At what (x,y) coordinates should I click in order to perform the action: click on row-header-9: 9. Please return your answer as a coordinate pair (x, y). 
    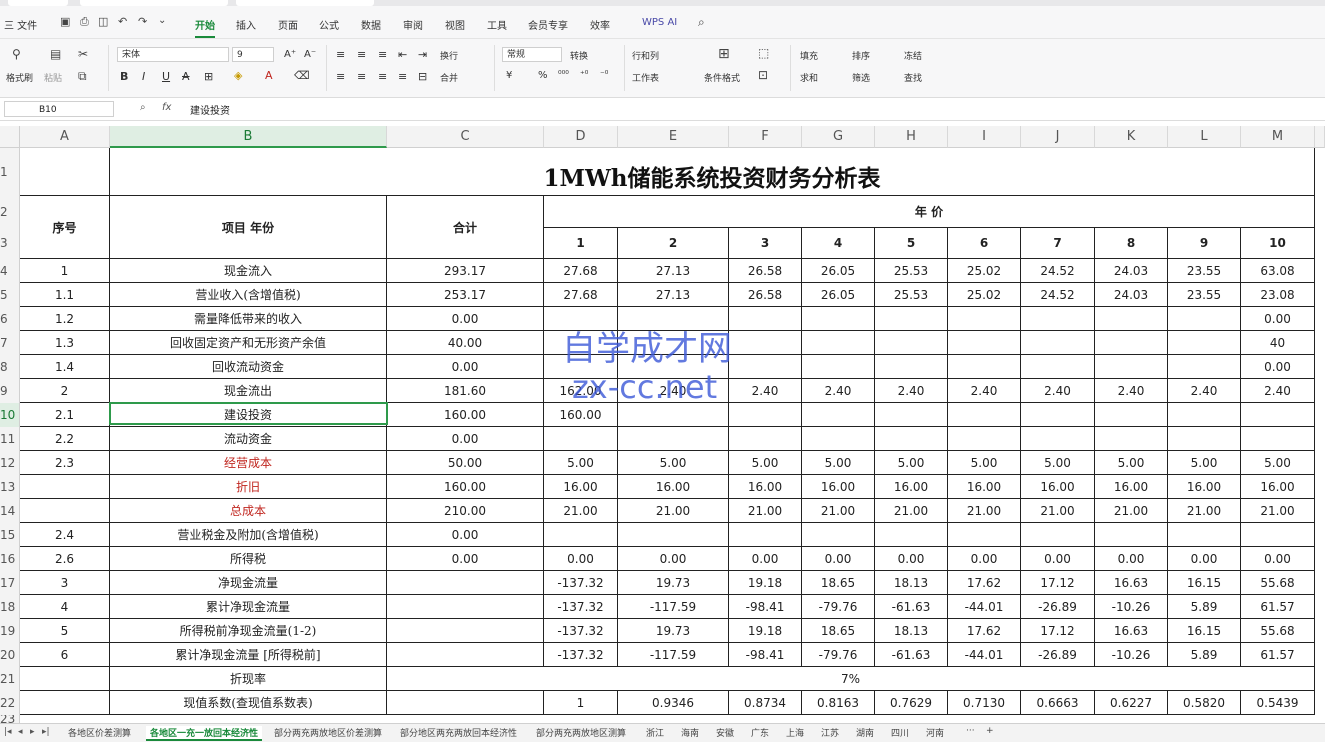
    Looking at the image, I should click on (10, 391).